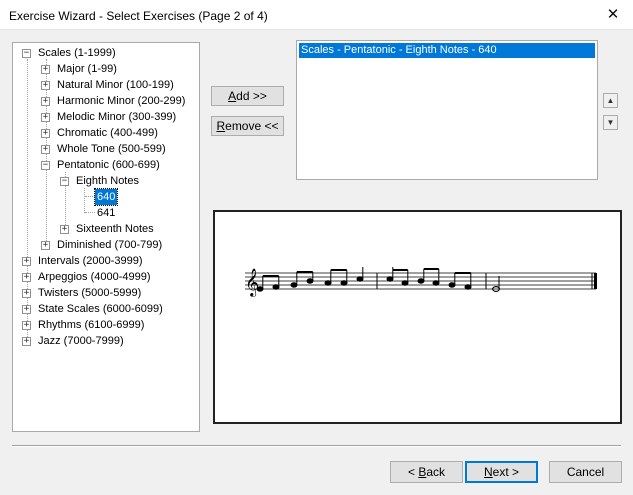  I want to click on tree-node-label: State Scales (6000-6099), so click(100, 309).